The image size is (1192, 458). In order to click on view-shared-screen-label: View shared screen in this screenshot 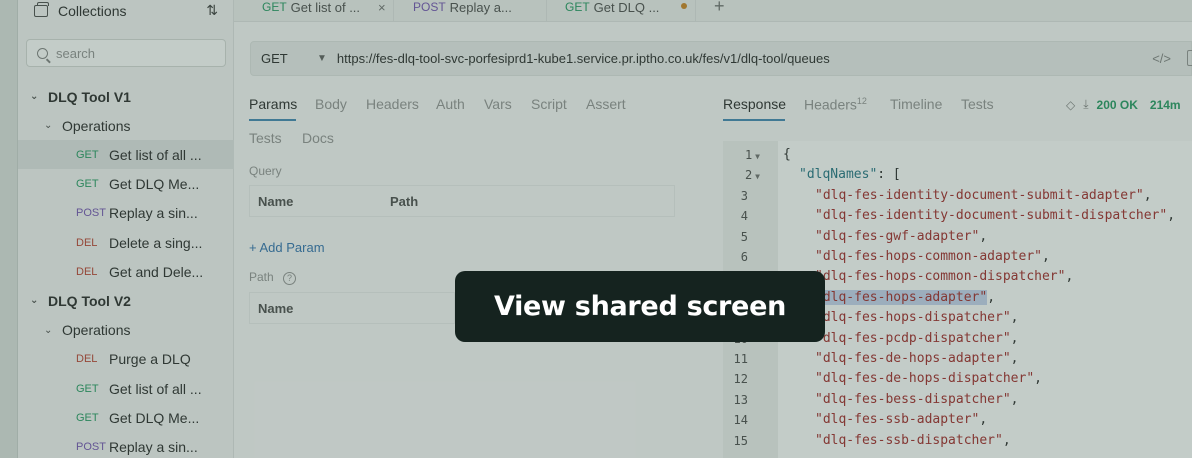, I will do `click(640, 306)`.